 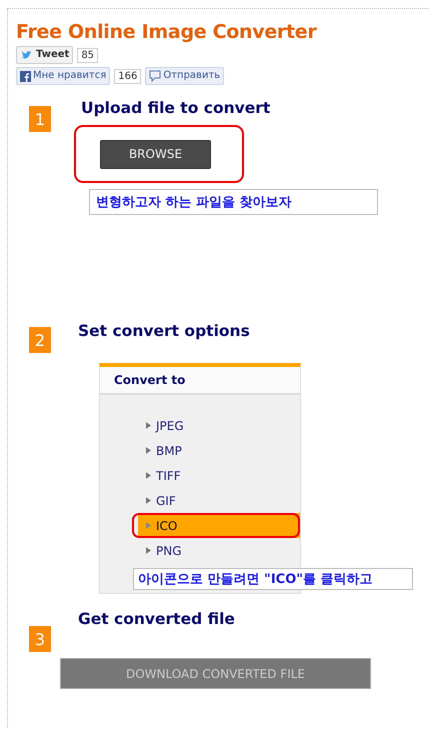 What do you see at coordinates (40, 119) in the screenshot?
I see `step-number: 1` at bounding box center [40, 119].